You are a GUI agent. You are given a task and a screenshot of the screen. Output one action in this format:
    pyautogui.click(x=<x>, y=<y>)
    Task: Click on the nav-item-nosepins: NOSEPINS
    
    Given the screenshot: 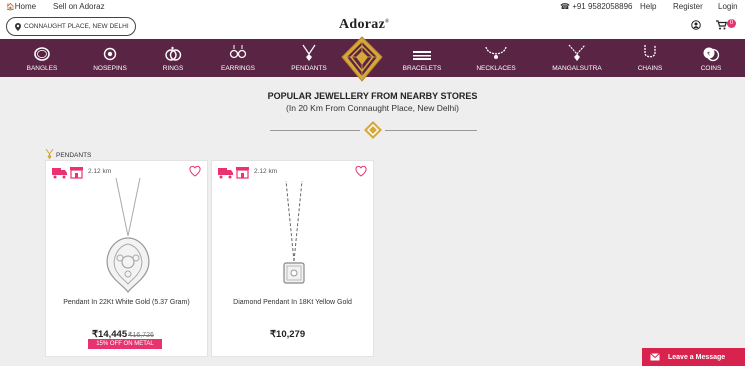 What is the action you would take?
    pyautogui.click(x=110, y=58)
    